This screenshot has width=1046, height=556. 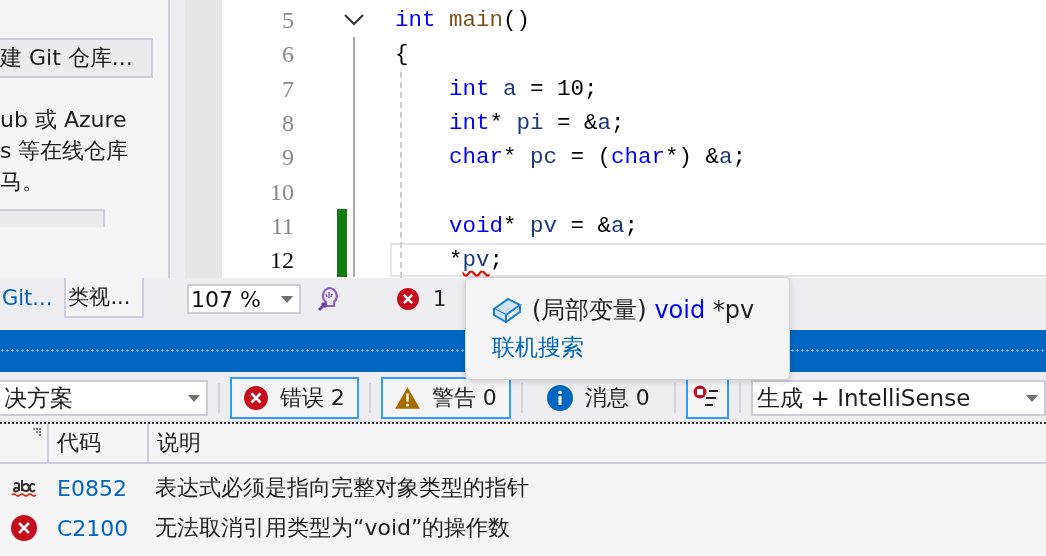 I want to click on line-number: 7, so click(x=288, y=89).